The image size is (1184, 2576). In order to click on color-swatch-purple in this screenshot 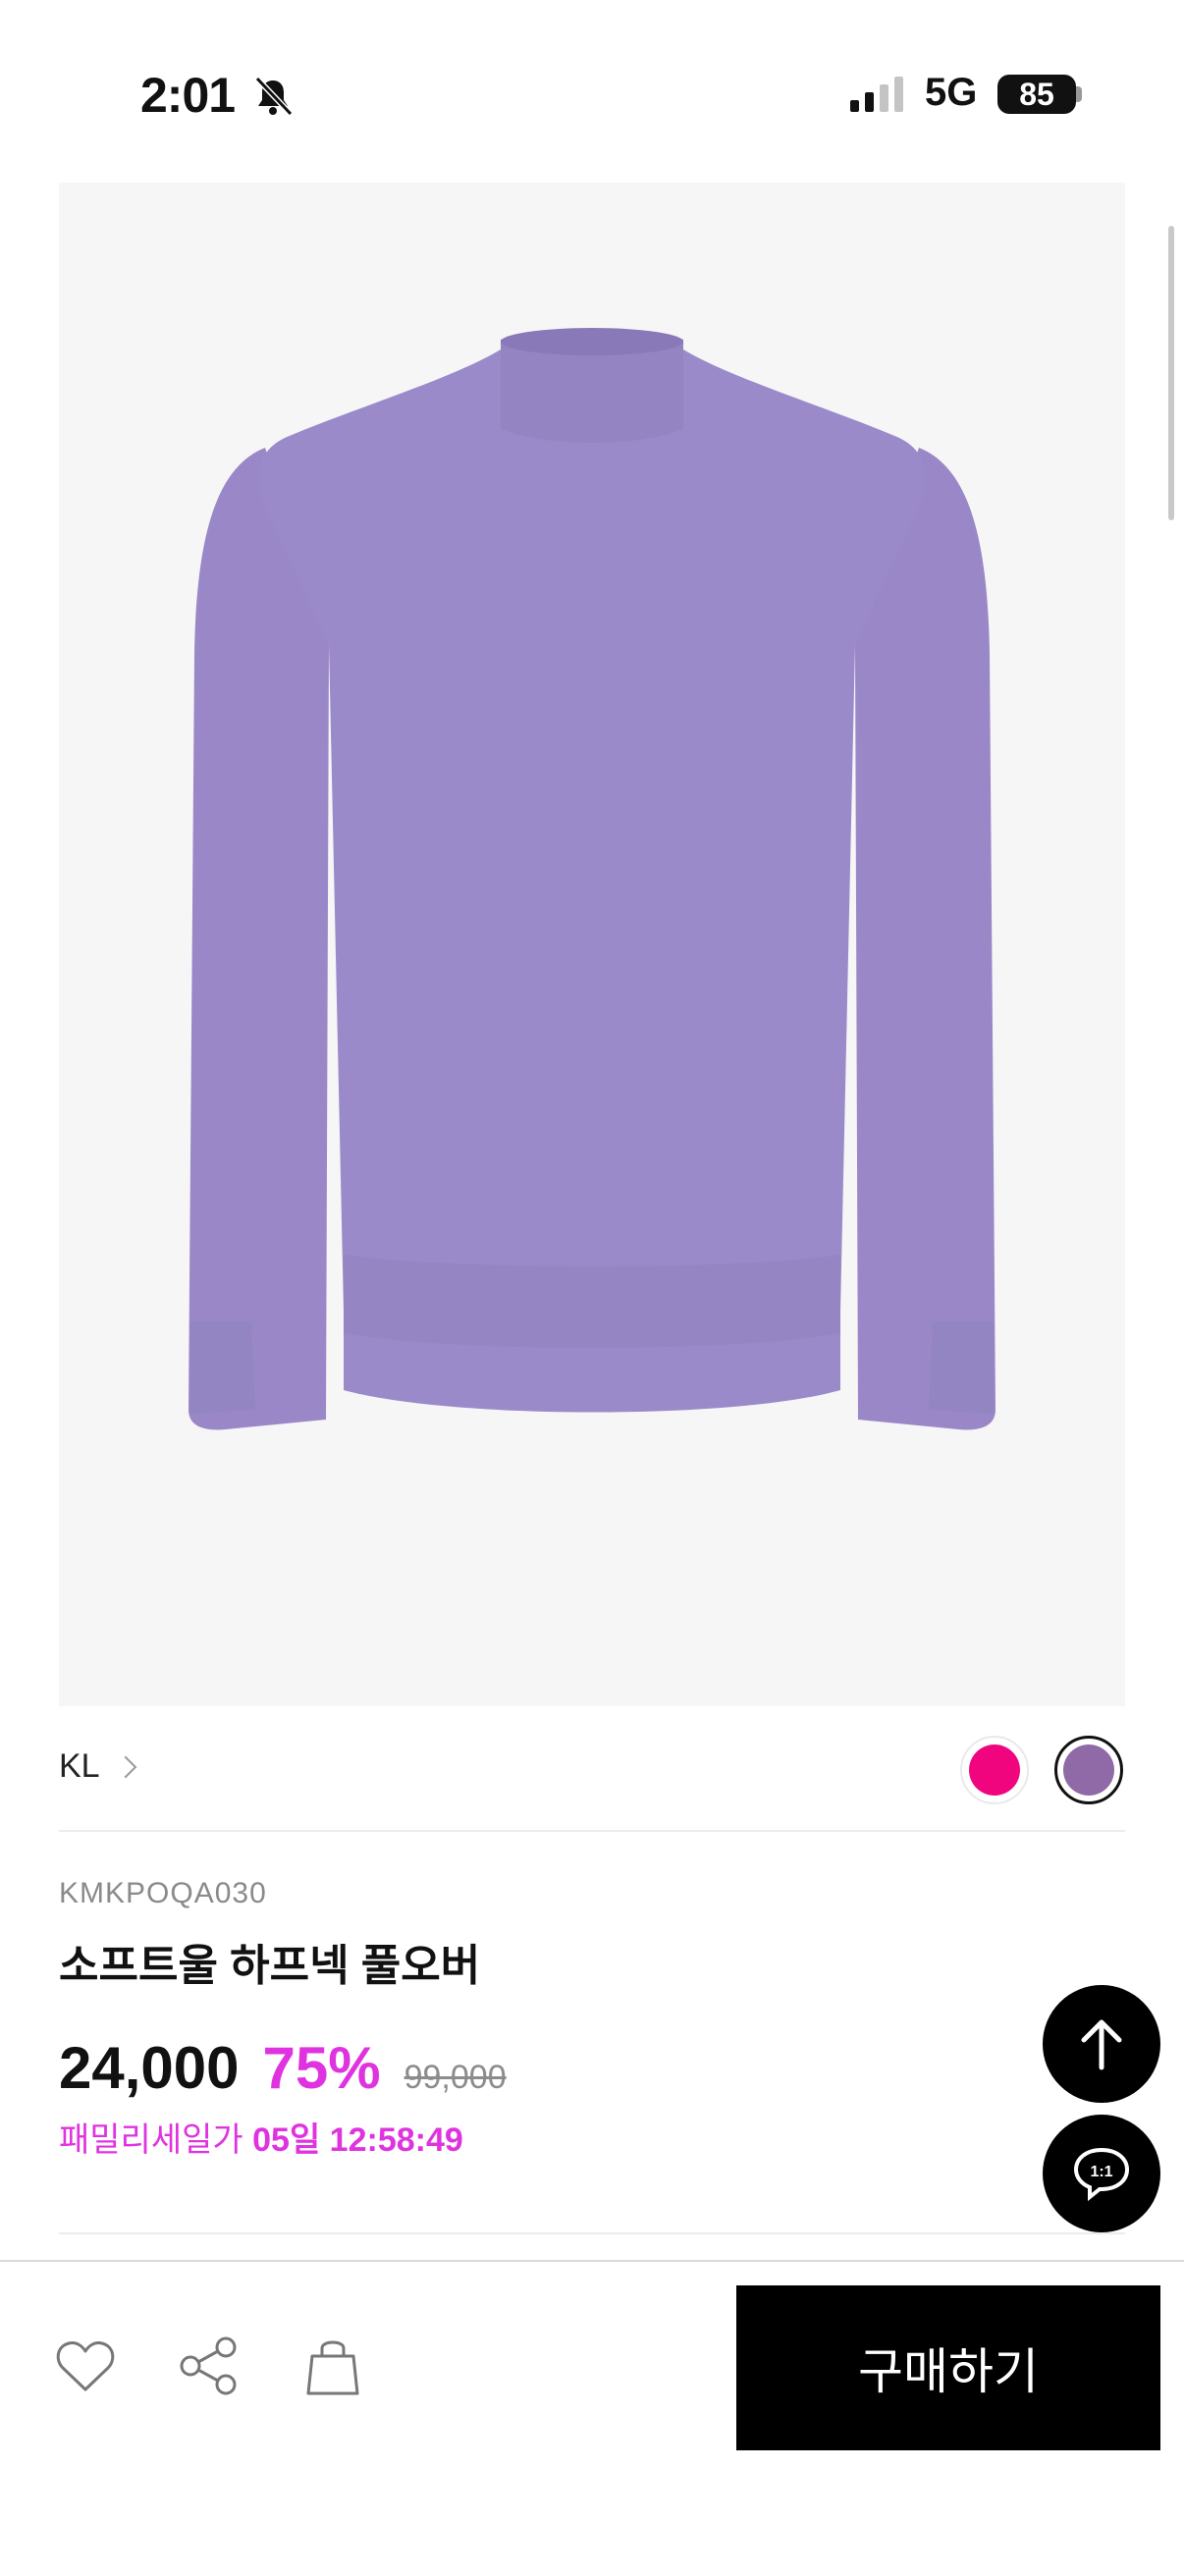, I will do `click(1088, 1770)`.